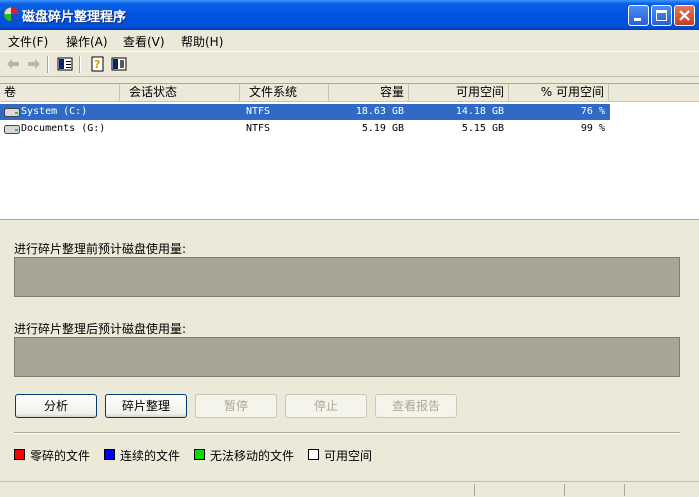 The image size is (699, 497). What do you see at coordinates (684, 15) in the screenshot?
I see `close-button` at bounding box center [684, 15].